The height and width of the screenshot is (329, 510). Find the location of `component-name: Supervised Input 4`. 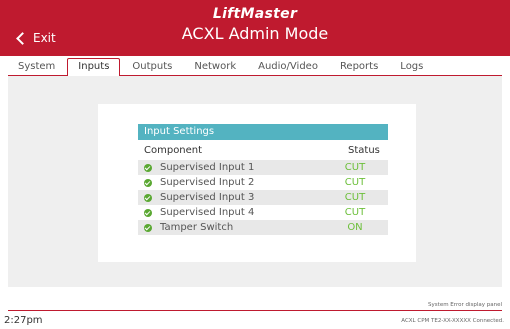

component-name: Supervised Input 4 is located at coordinates (207, 212).